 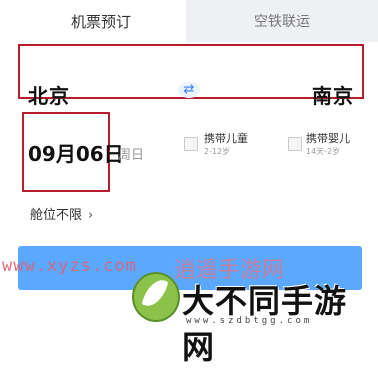 What do you see at coordinates (69, 266) in the screenshot?
I see `watermark-url: www.xyzs.com` at bounding box center [69, 266].